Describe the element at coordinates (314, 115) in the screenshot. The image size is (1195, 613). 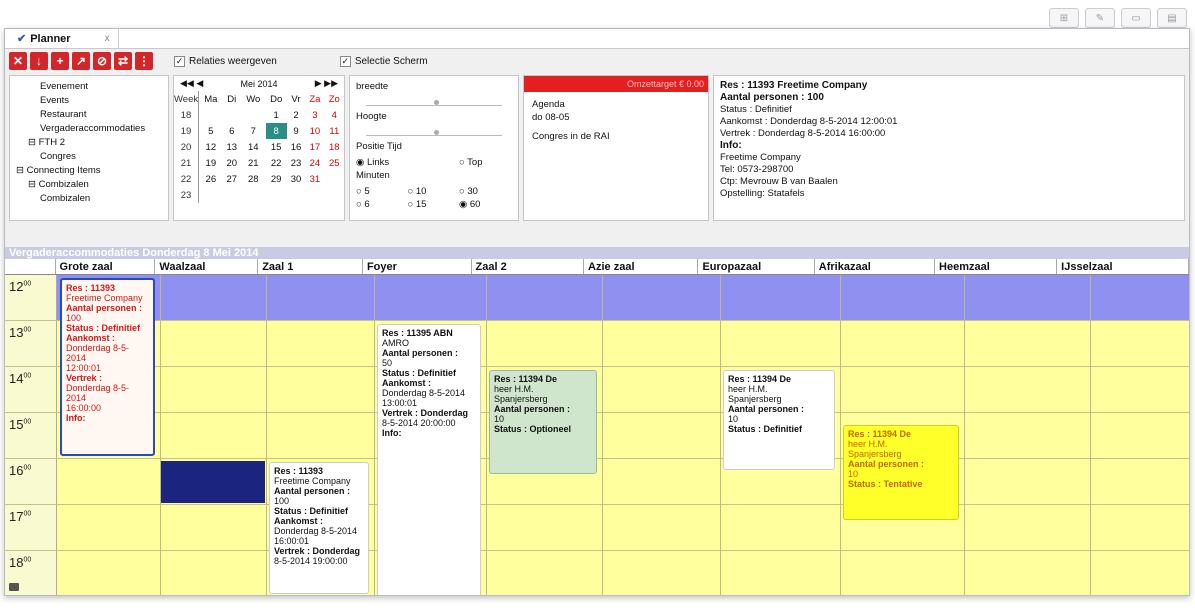
I see `calendar-day: 3` at that location.